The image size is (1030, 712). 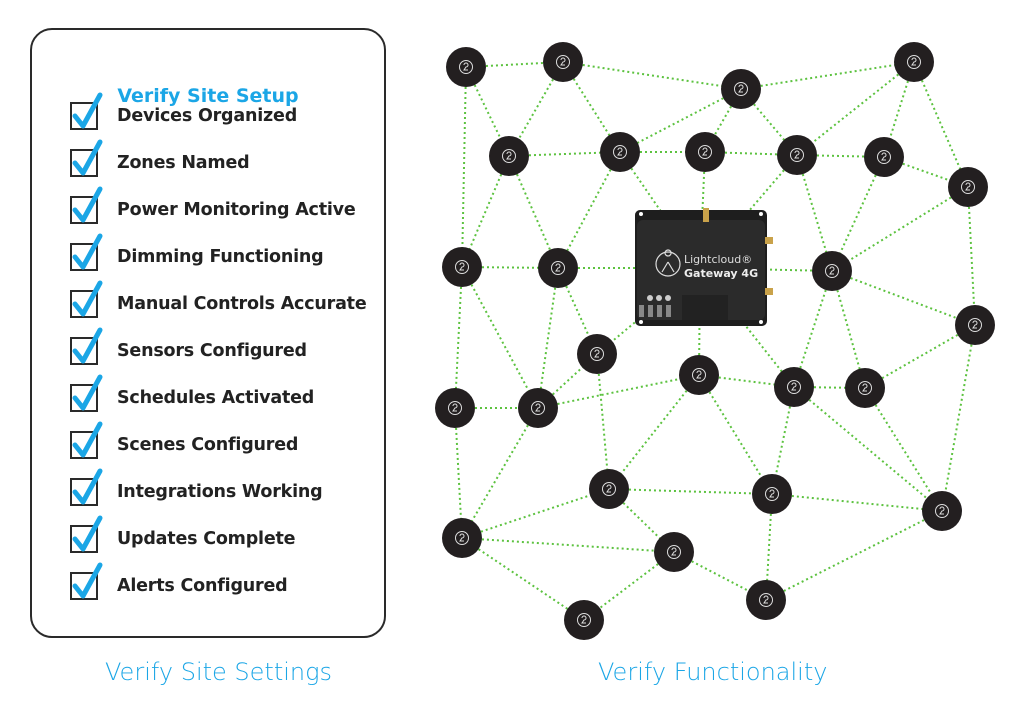 I want to click on gateway-device: Lightcloud®Gateway 4G, so click(x=704, y=267).